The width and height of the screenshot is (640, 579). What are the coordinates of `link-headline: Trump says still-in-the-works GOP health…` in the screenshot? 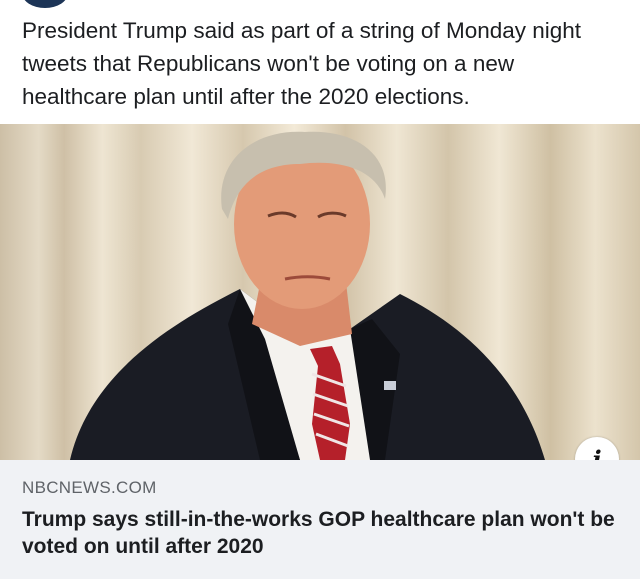 It's located at (322, 533).